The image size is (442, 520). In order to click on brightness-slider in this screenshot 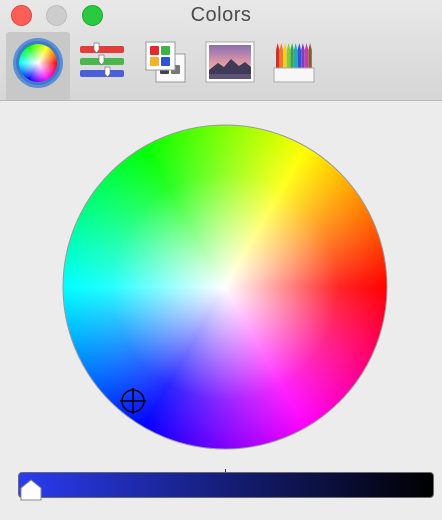, I will do `click(226, 486)`.